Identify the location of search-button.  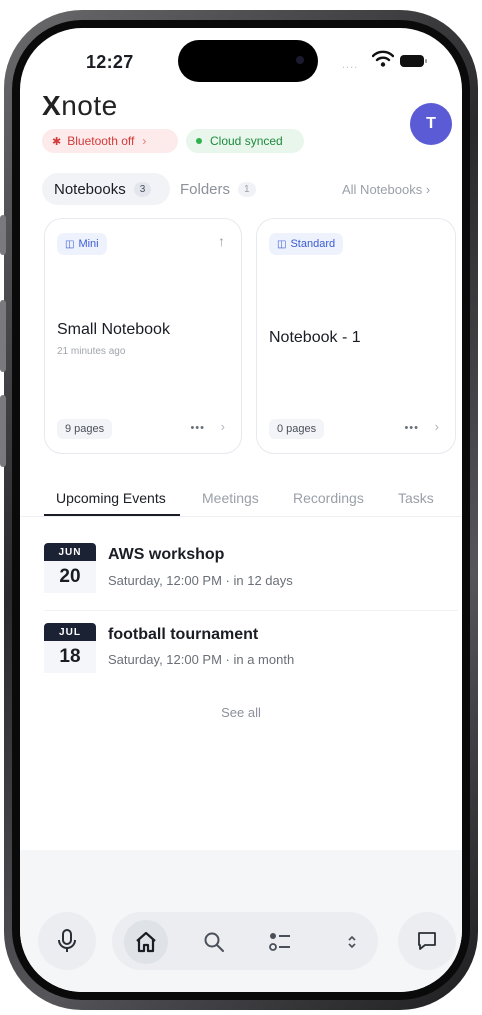
(214, 942).